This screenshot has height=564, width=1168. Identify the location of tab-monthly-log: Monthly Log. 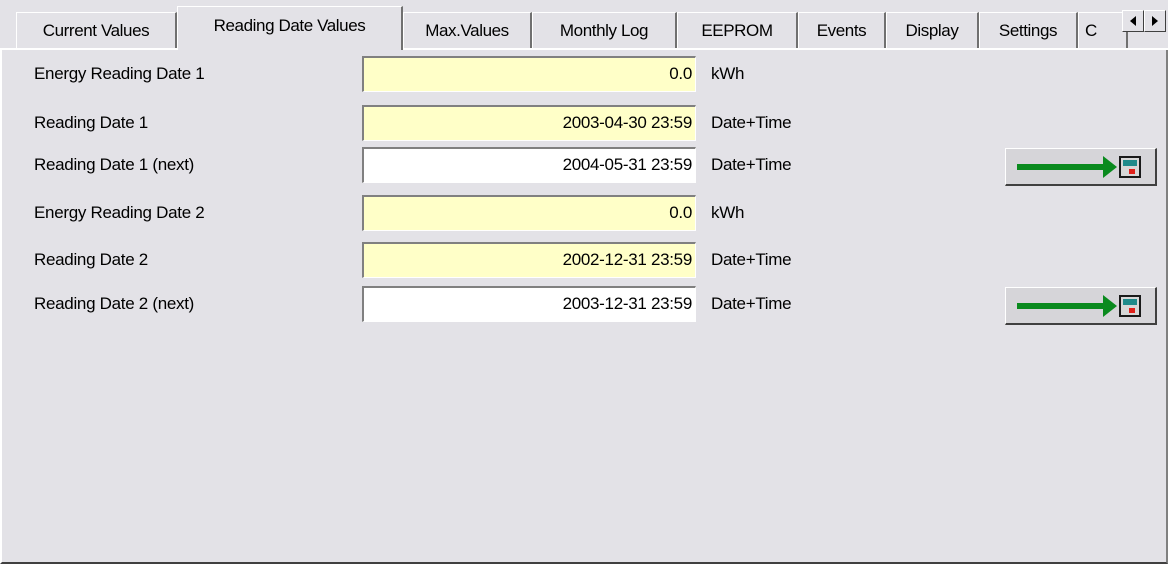
(604, 30).